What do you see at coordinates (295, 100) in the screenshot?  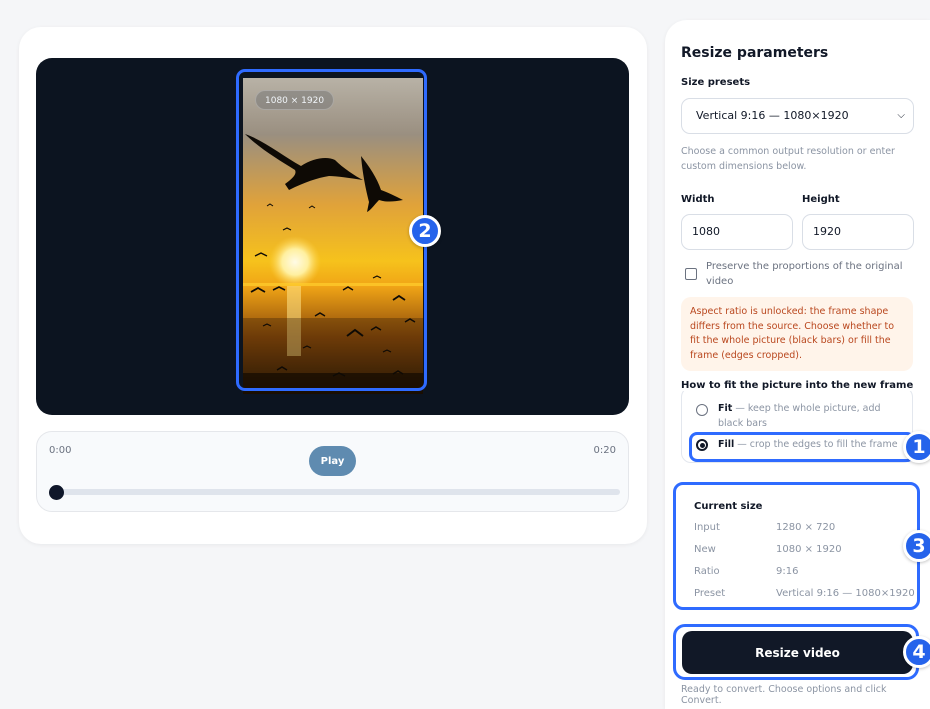 I see `dimension-badge: 1080 × 1920` at bounding box center [295, 100].